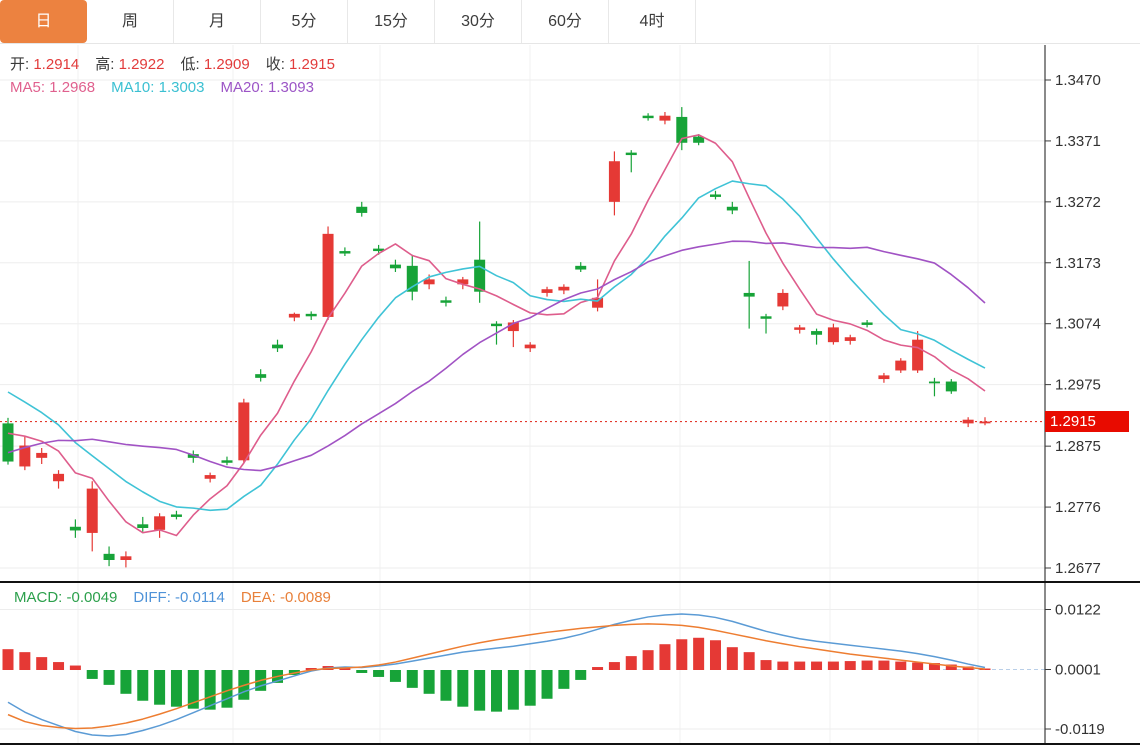 The image size is (1140, 749). Describe the element at coordinates (267, 87) in the screenshot. I see `legend-item: MA20: 1.3093` at that location.